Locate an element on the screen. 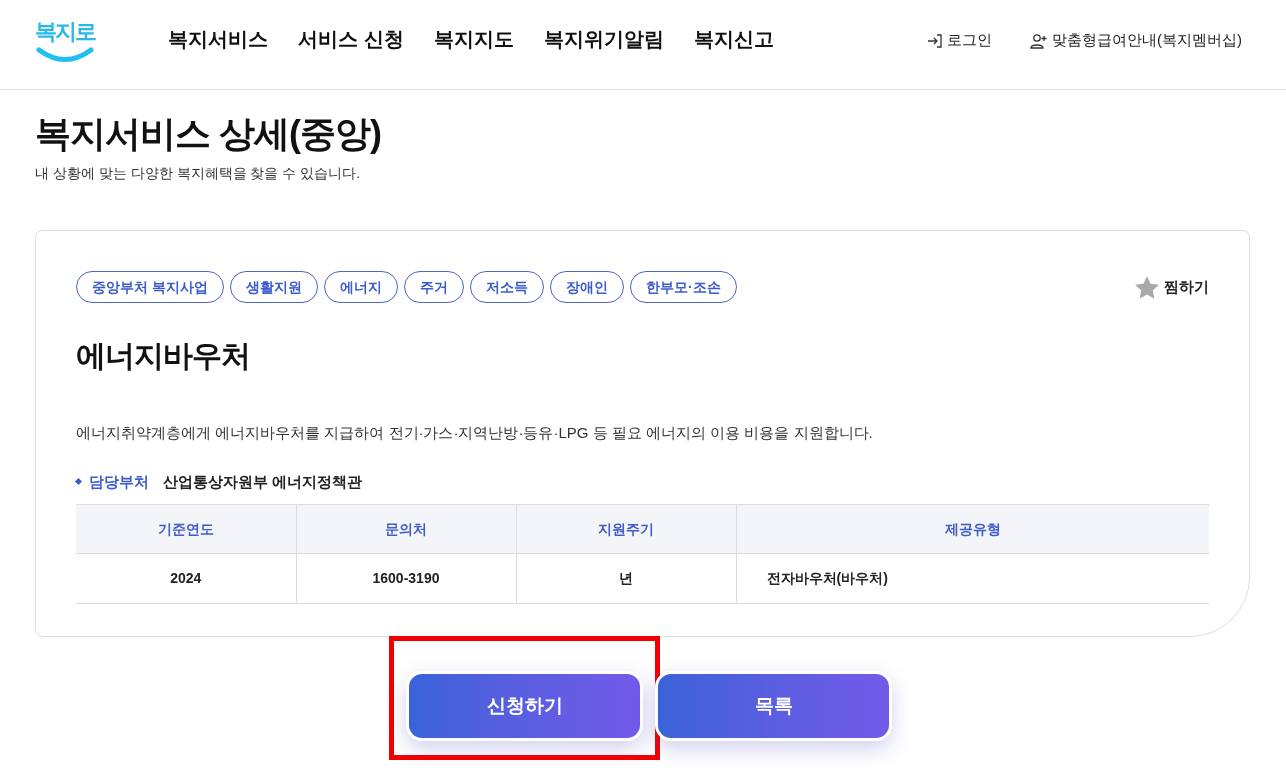 The height and width of the screenshot is (783, 1286). table-cell: 2024 is located at coordinates (186, 578).